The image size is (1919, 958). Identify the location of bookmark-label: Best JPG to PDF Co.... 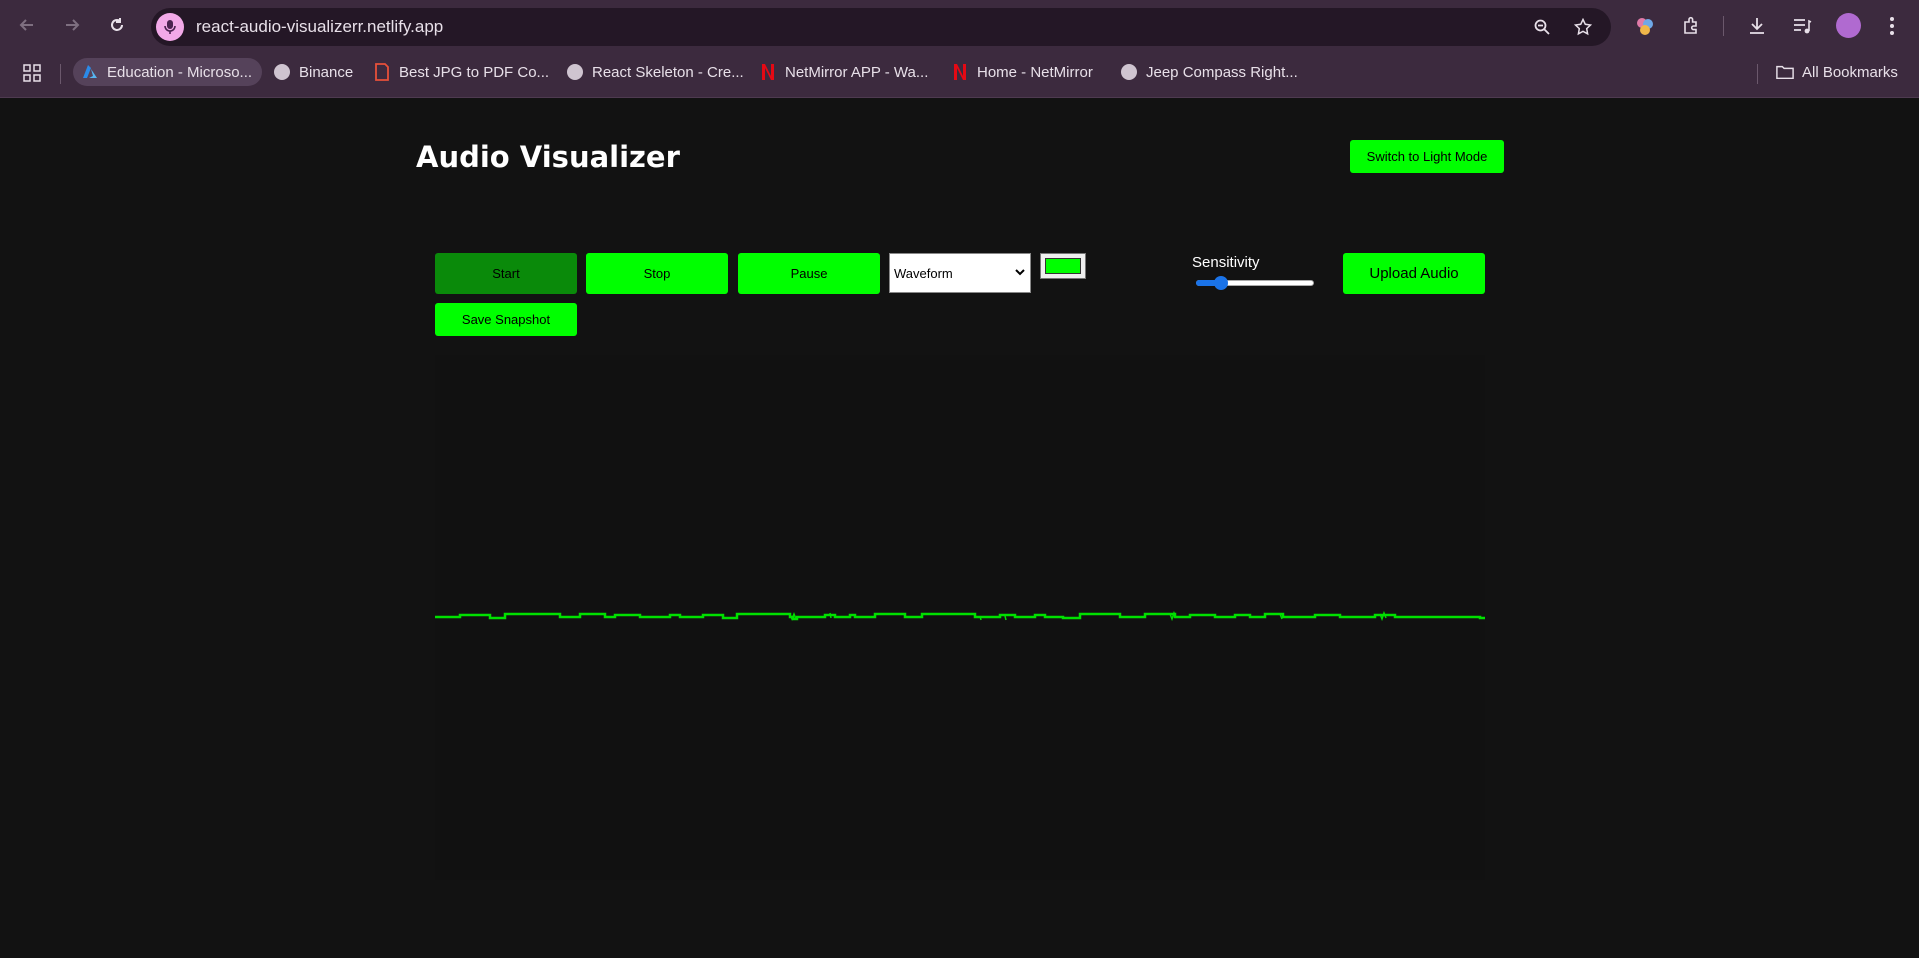
(474, 72).